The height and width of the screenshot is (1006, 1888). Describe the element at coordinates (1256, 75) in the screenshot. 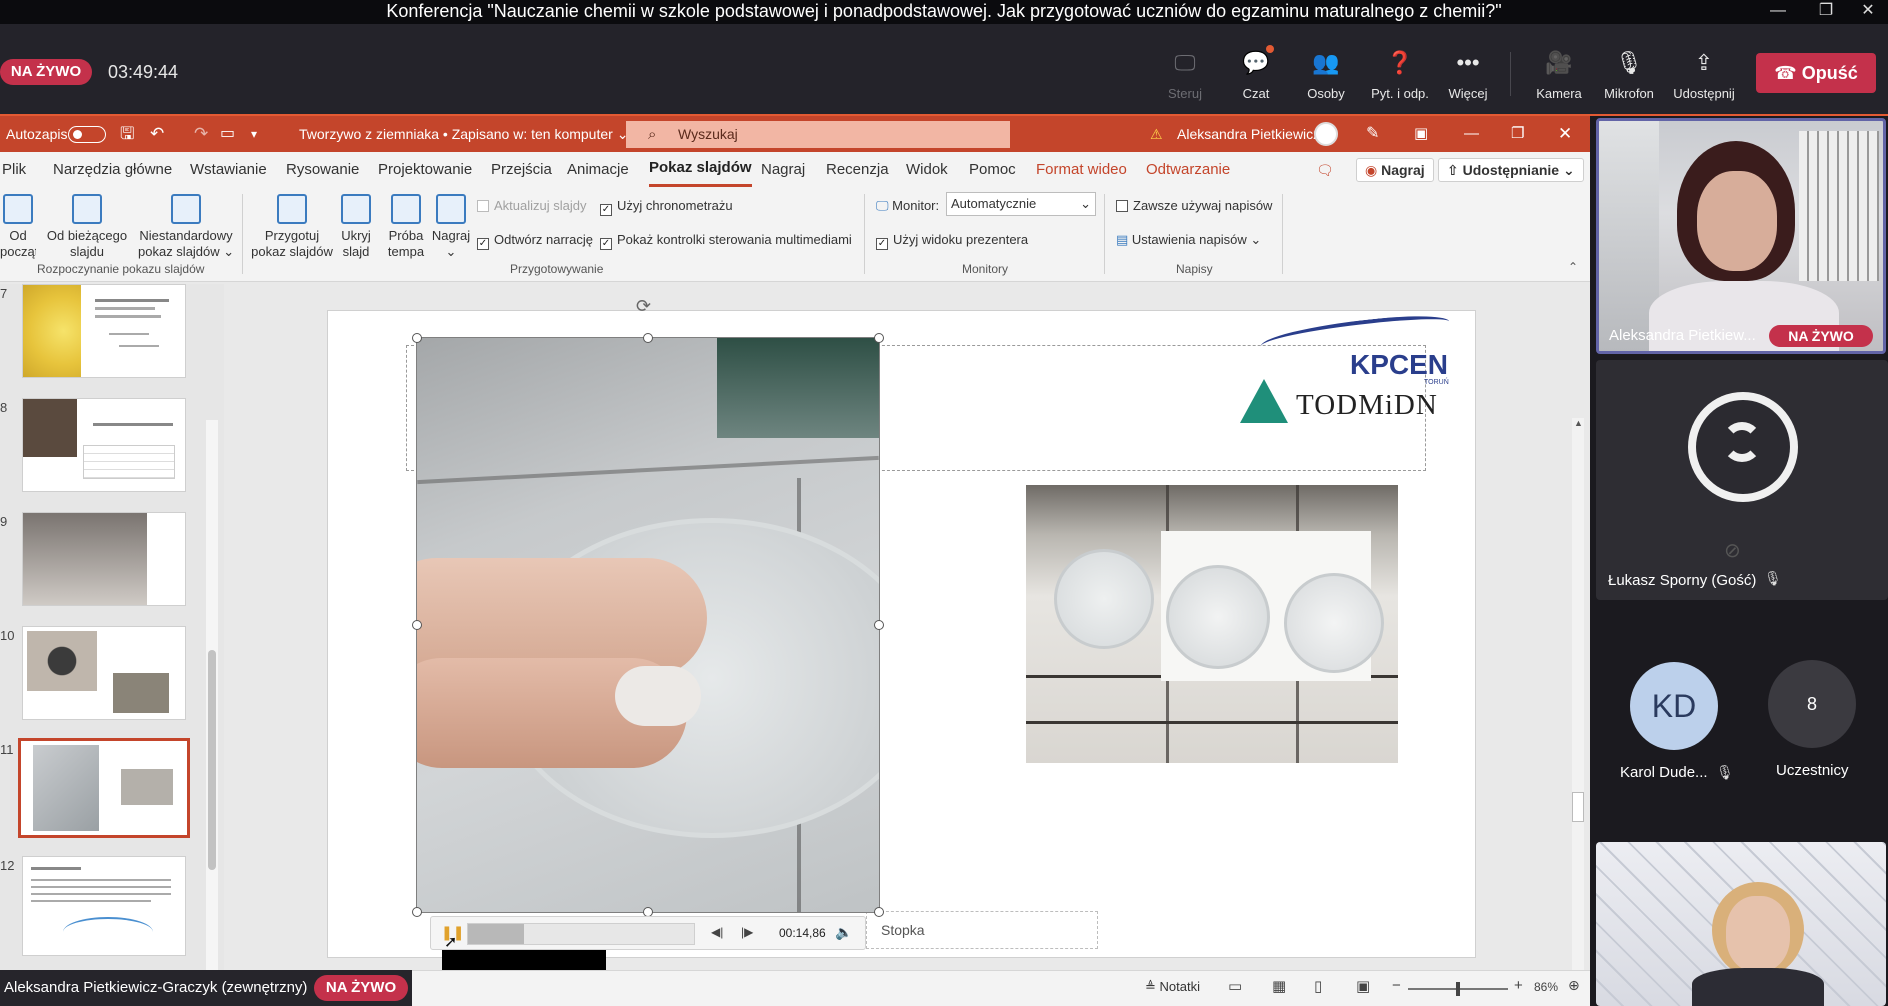

I see `chat-button: 💬 Czat` at that location.